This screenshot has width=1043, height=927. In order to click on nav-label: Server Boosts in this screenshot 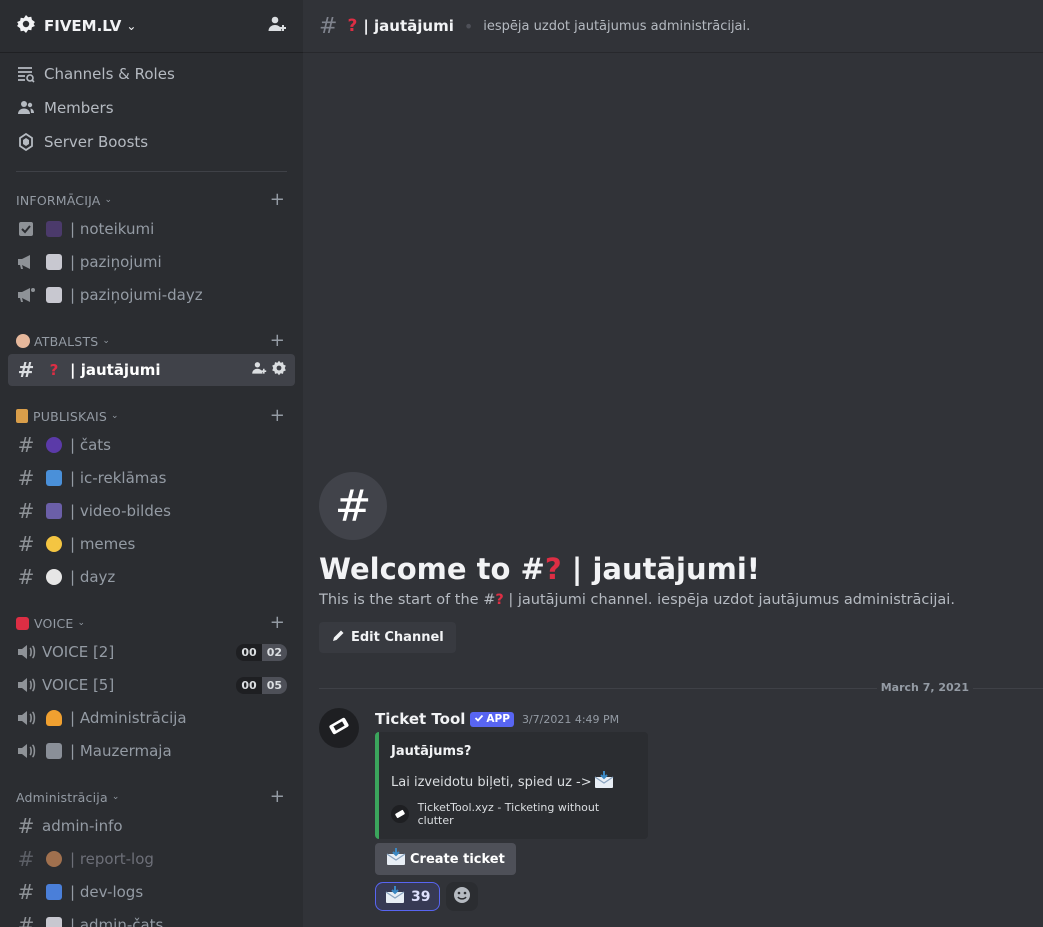, I will do `click(96, 142)`.